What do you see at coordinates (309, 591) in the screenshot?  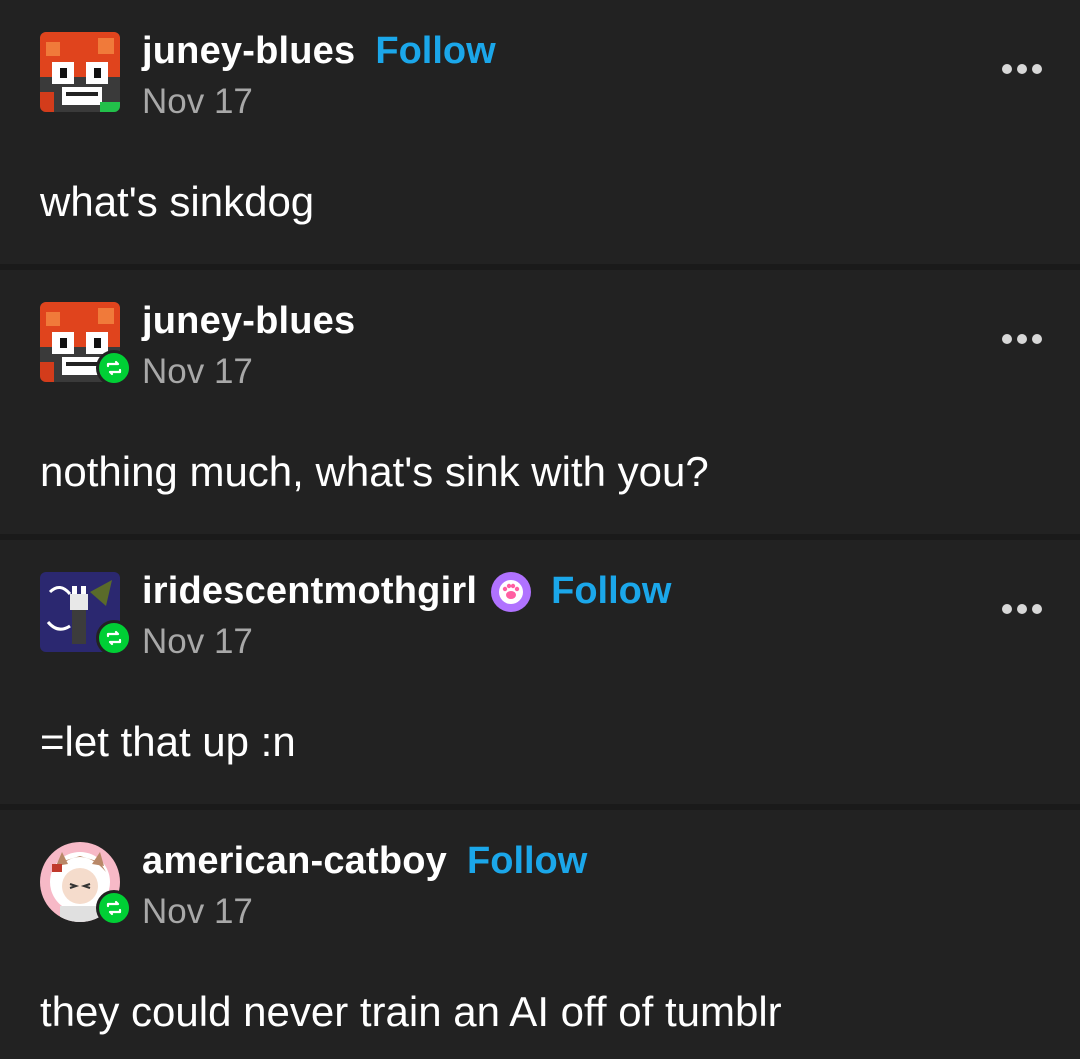 I see `username: iridescentmothgirl` at bounding box center [309, 591].